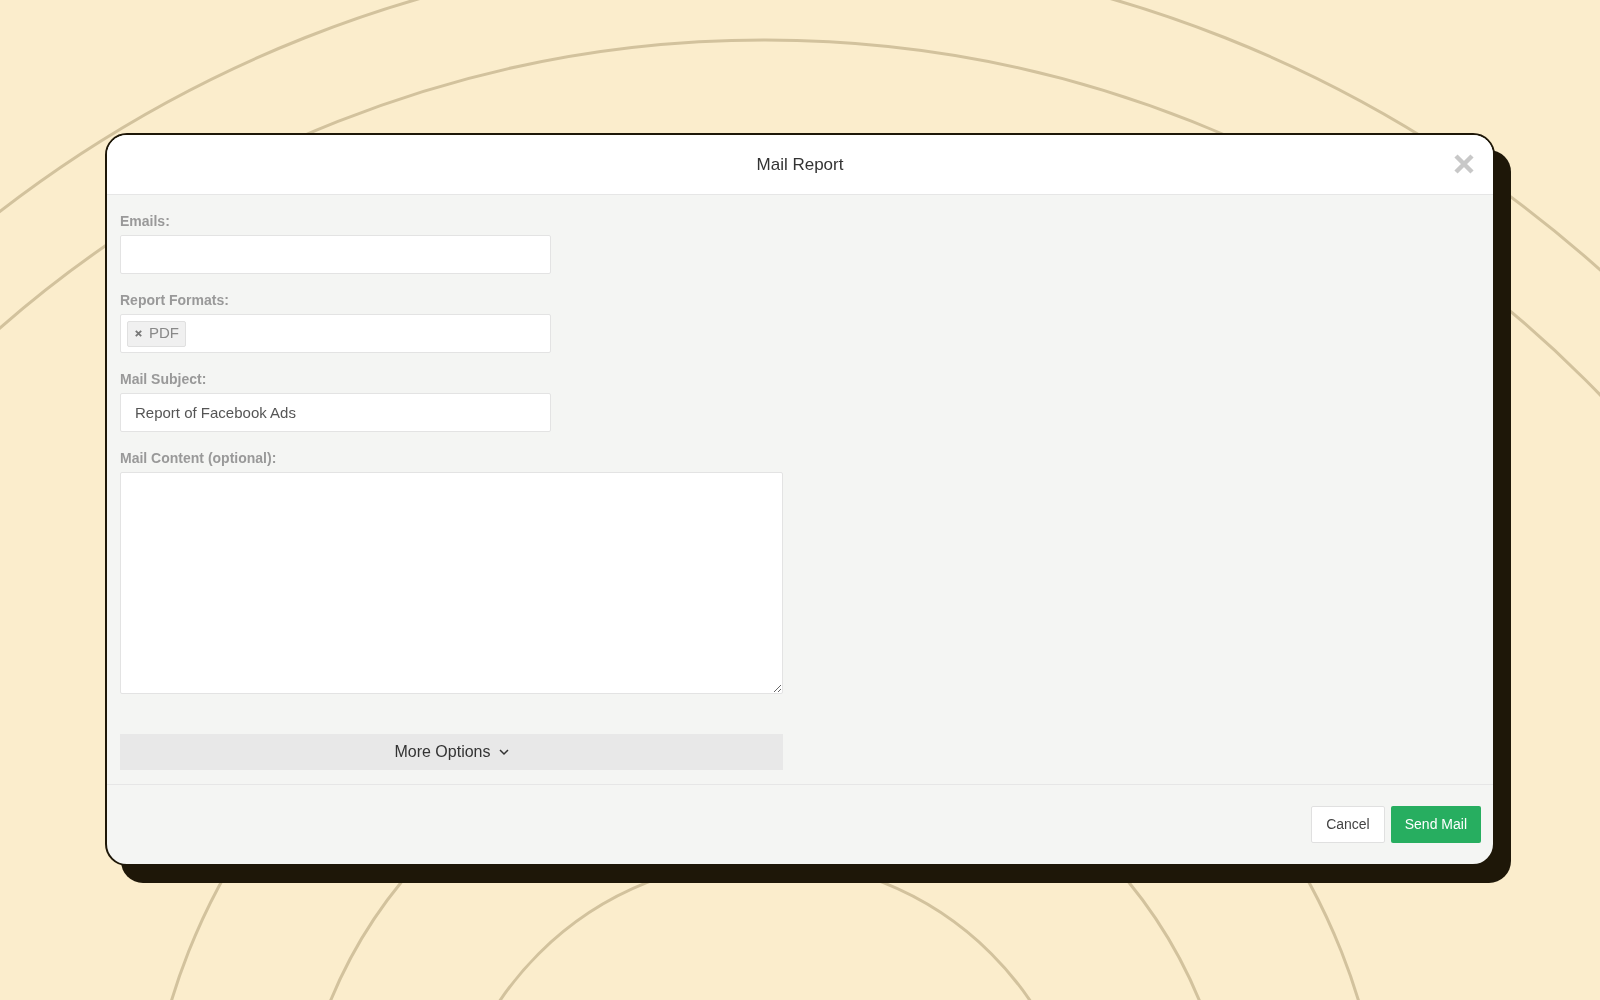 The width and height of the screenshot is (1600, 1000). I want to click on format-tag: PDF, so click(156, 333).